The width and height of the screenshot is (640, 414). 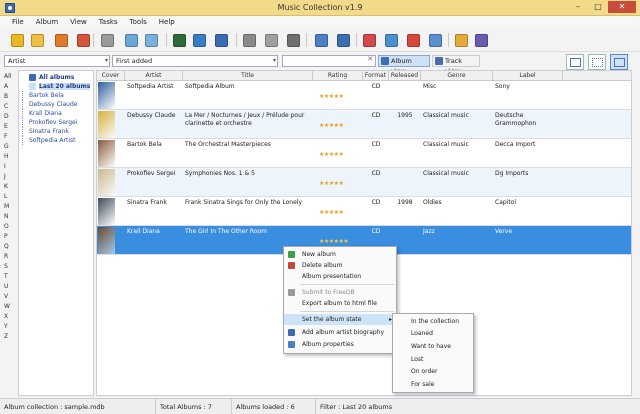 I want to click on folder-button, so click(x=221, y=40).